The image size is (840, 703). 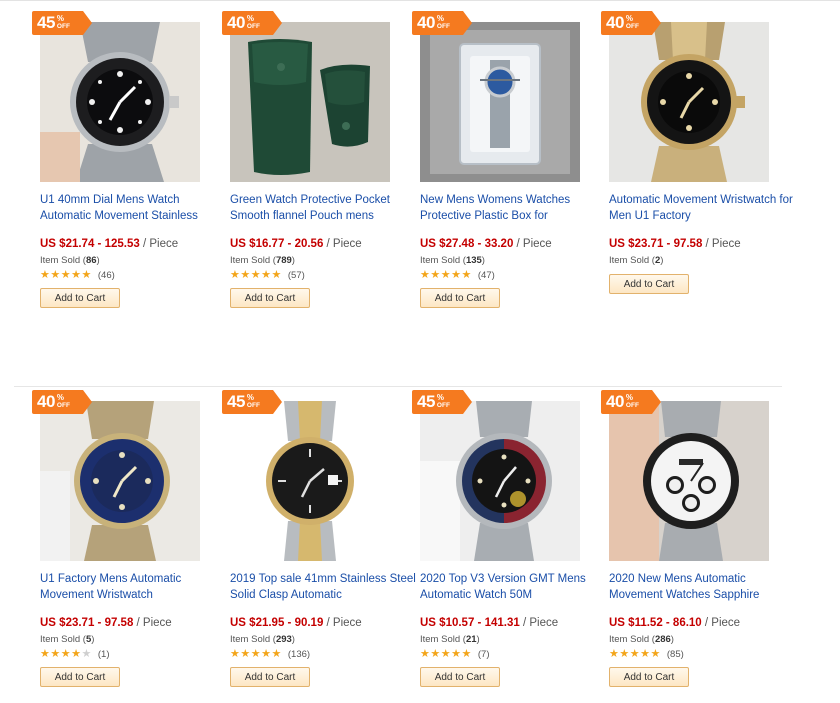 I want to click on price-range: US $27.48 - 33.20, so click(x=467, y=244).